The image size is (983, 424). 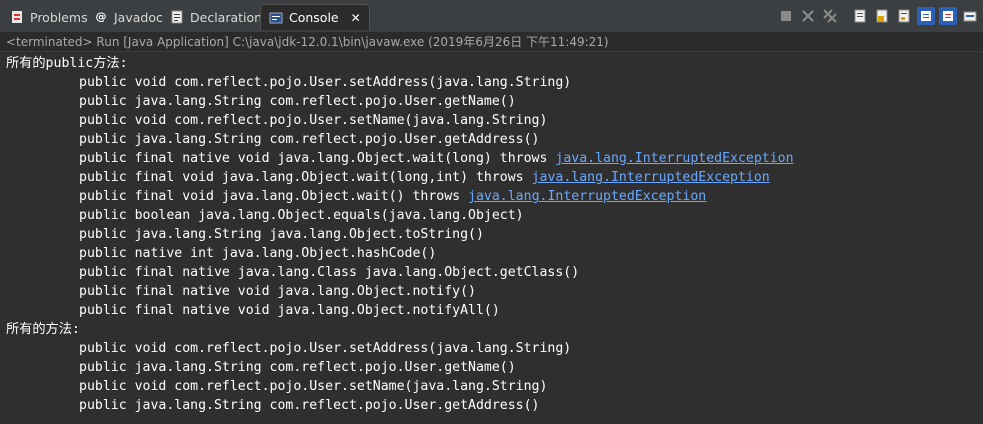 I want to click on tab-declaration: Declaration, so click(x=216, y=17).